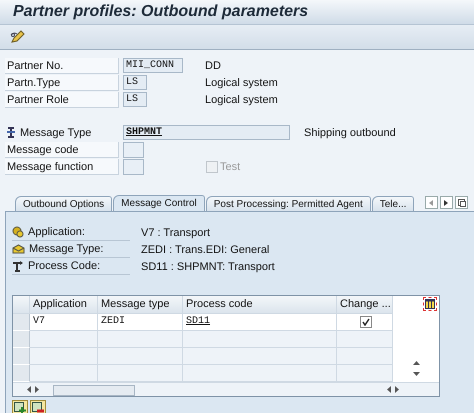 This screenshot has height=413, width=474. I want to click on field-label: Partn.Type, so click(62, 82).